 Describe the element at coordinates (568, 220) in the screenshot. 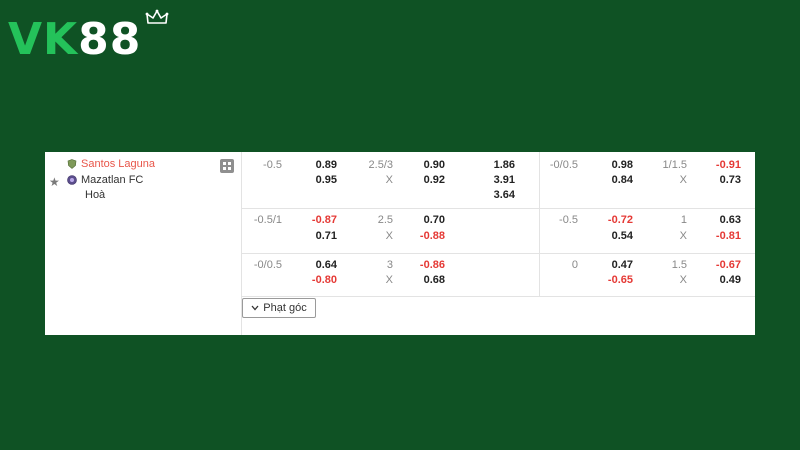

I see `h1-handicap-line: -0.5` at that location.